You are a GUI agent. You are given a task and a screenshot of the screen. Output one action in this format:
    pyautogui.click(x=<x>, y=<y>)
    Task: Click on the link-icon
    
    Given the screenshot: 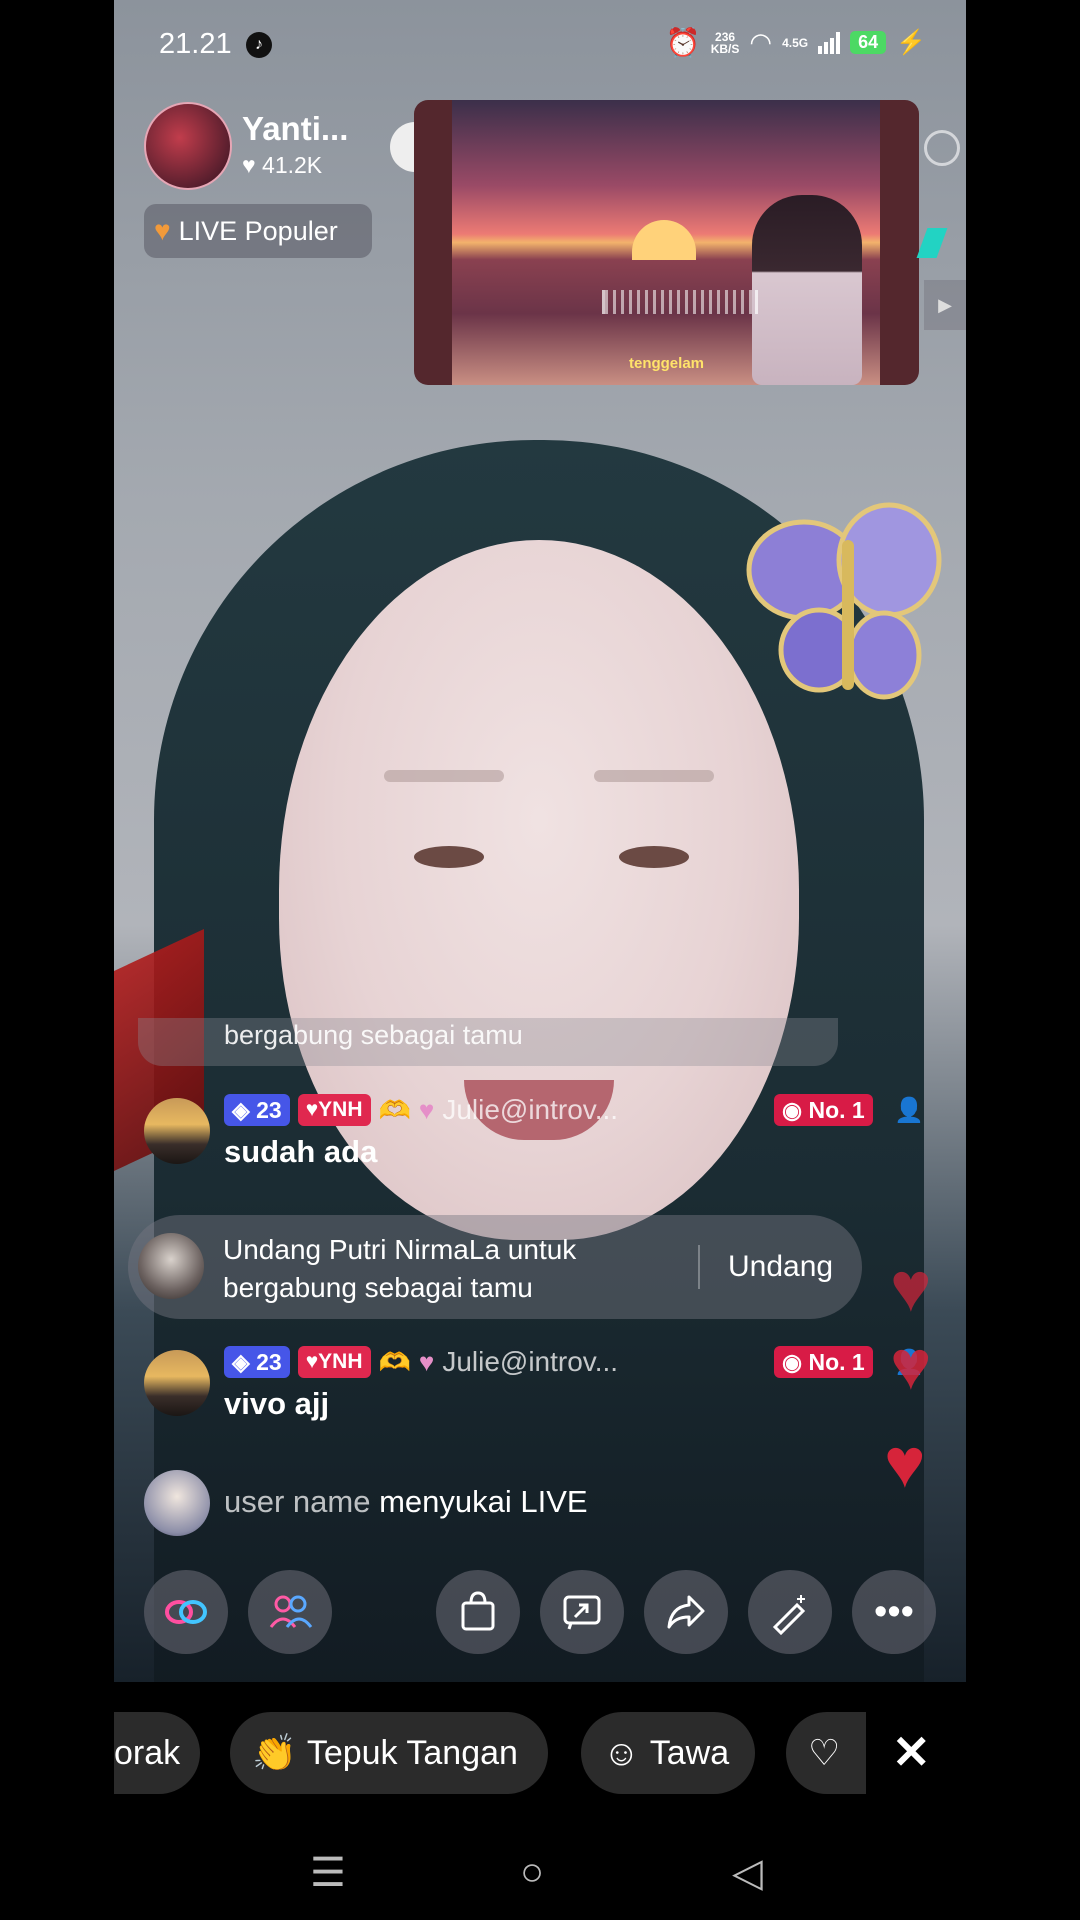 What is the action you would take?
    pyautogui.click(x=186, y=1612)
    